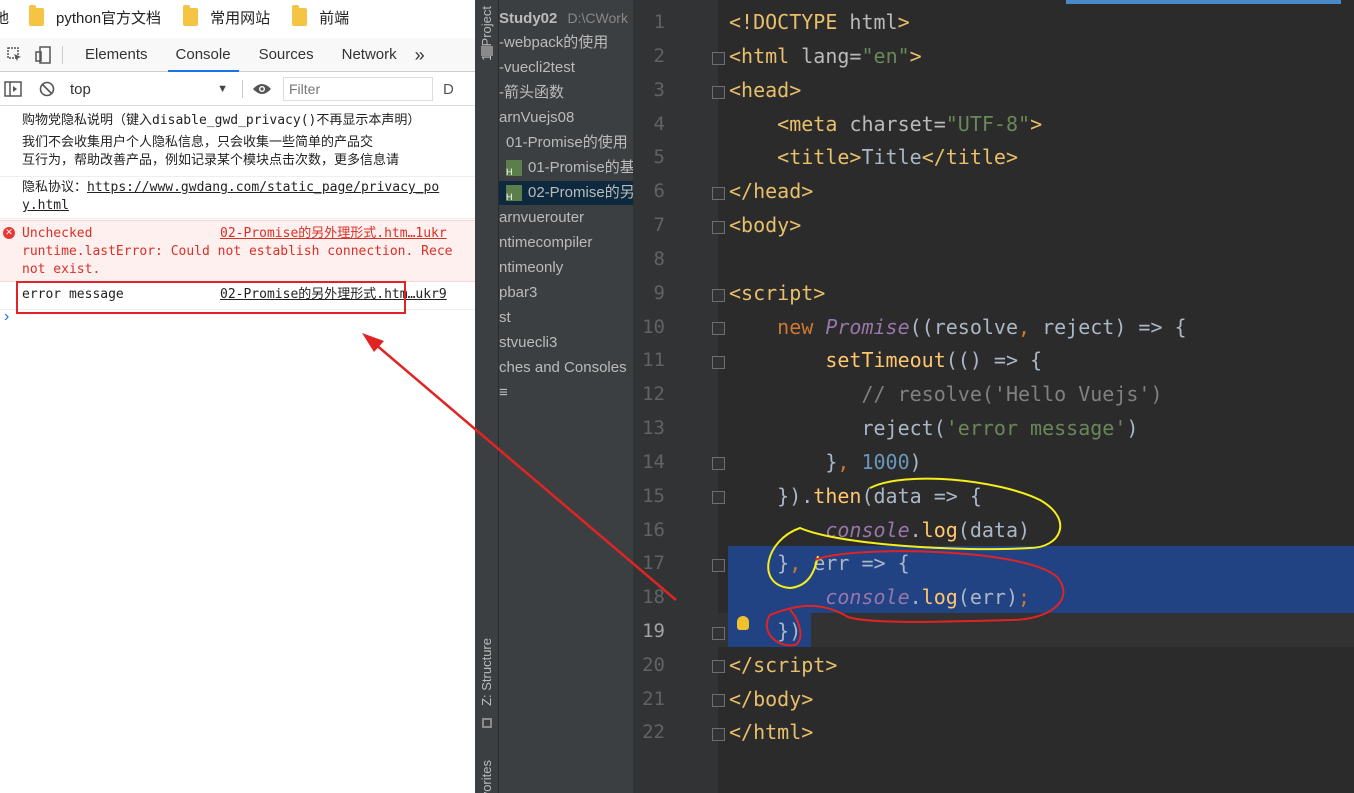  I want to click on device-toolbar-icon, so click(43, 55).